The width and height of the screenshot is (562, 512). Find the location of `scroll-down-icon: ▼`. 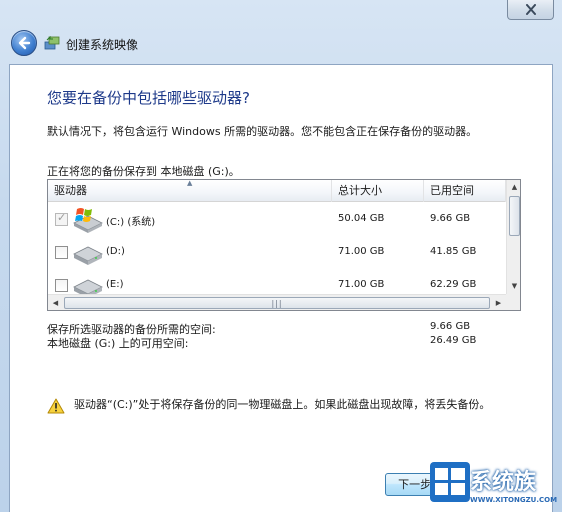

scroll-down-icon: ▼ is located at coordinates (513, 286).